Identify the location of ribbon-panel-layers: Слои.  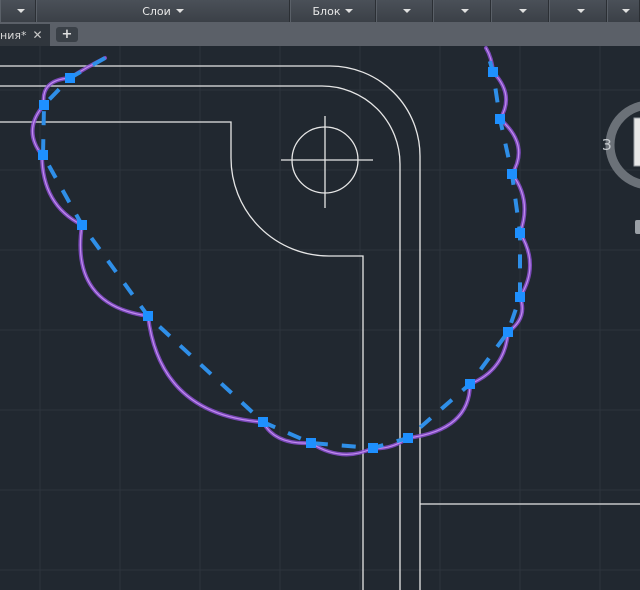
(163, 11).